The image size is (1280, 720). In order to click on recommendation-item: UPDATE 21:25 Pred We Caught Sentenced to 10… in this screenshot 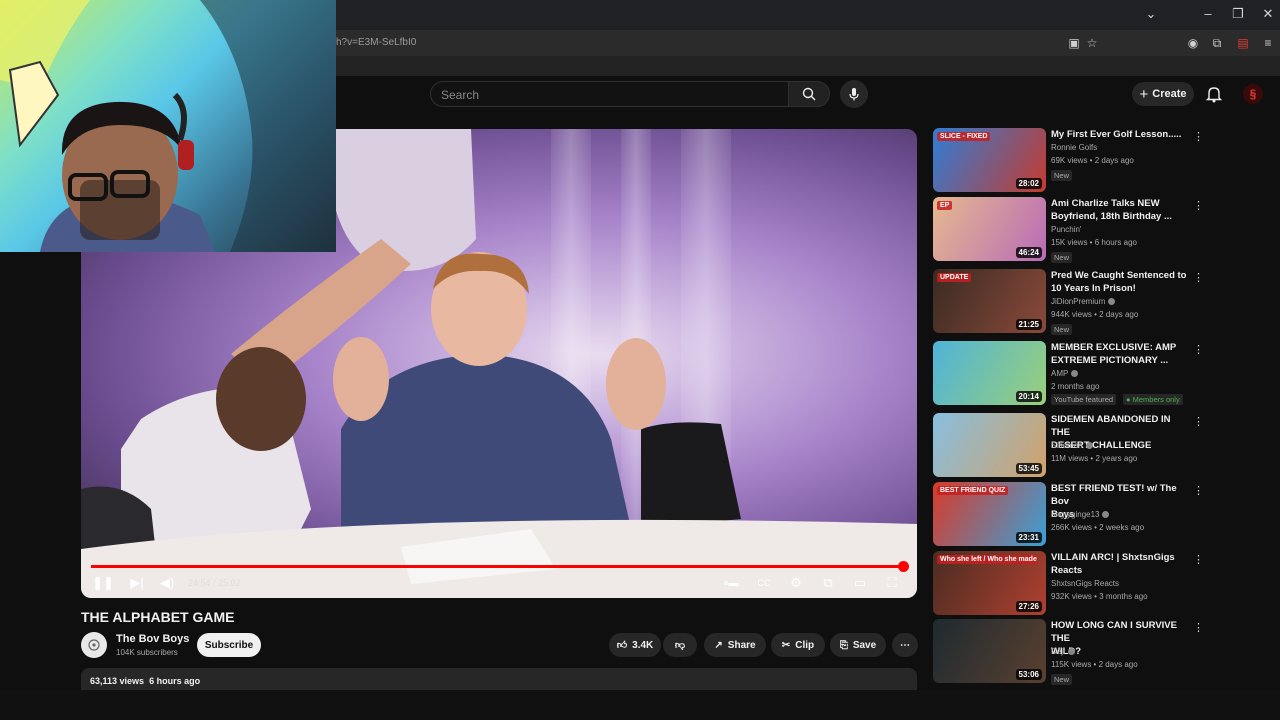, I will do `click(1068, 302)`.